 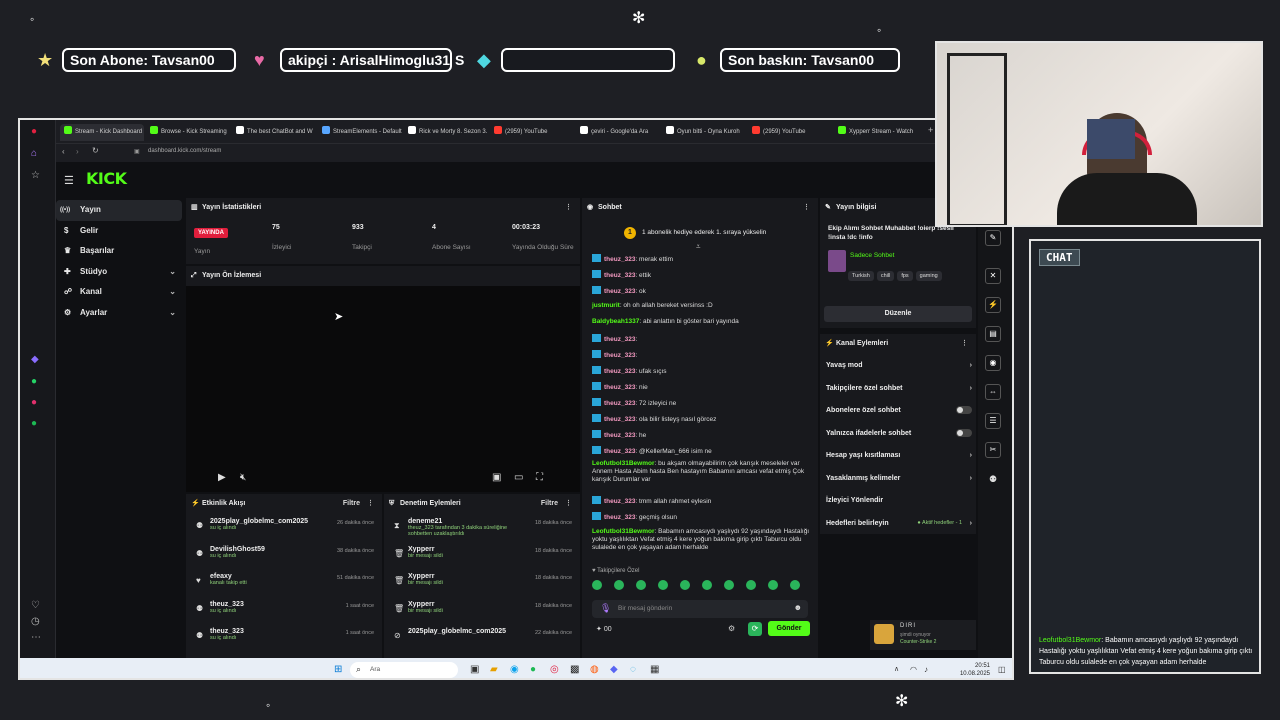 I want to click on theater-icon: ▭, so click(x=518, y=477).